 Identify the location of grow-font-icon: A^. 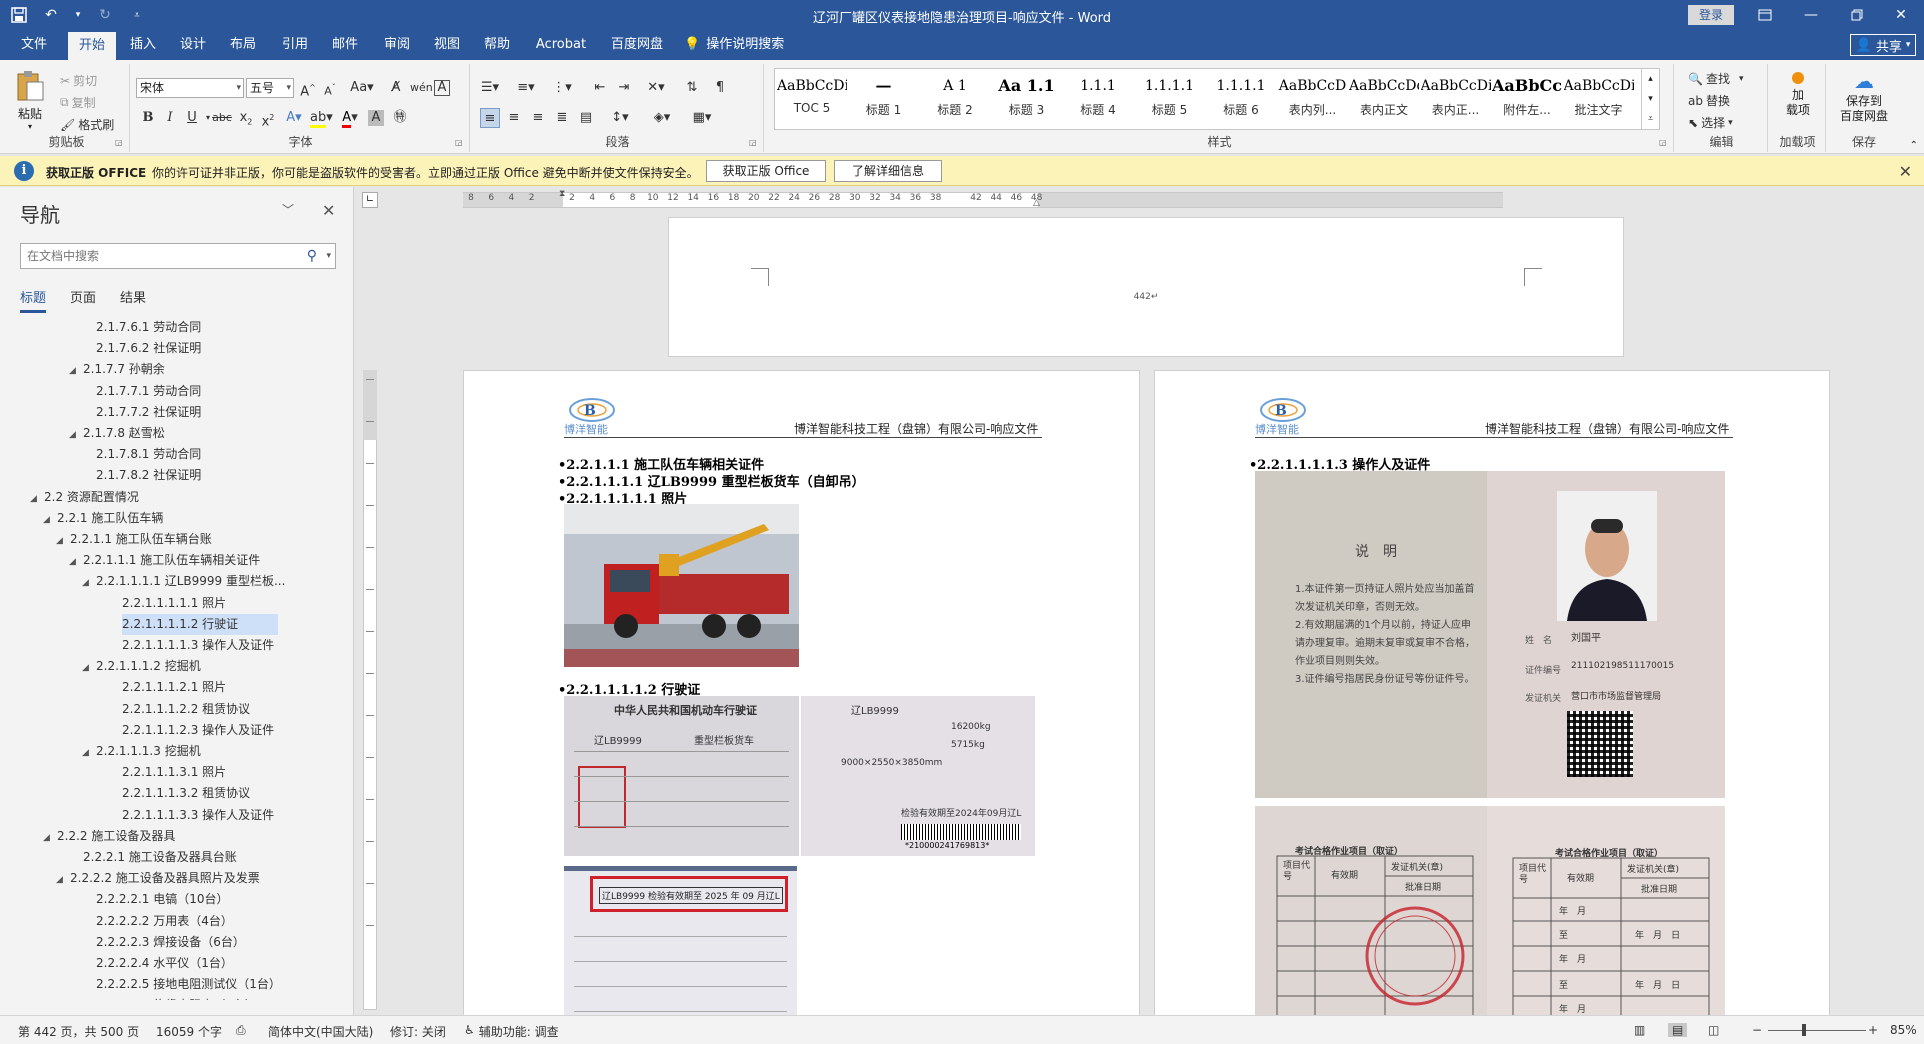
(308, 88).